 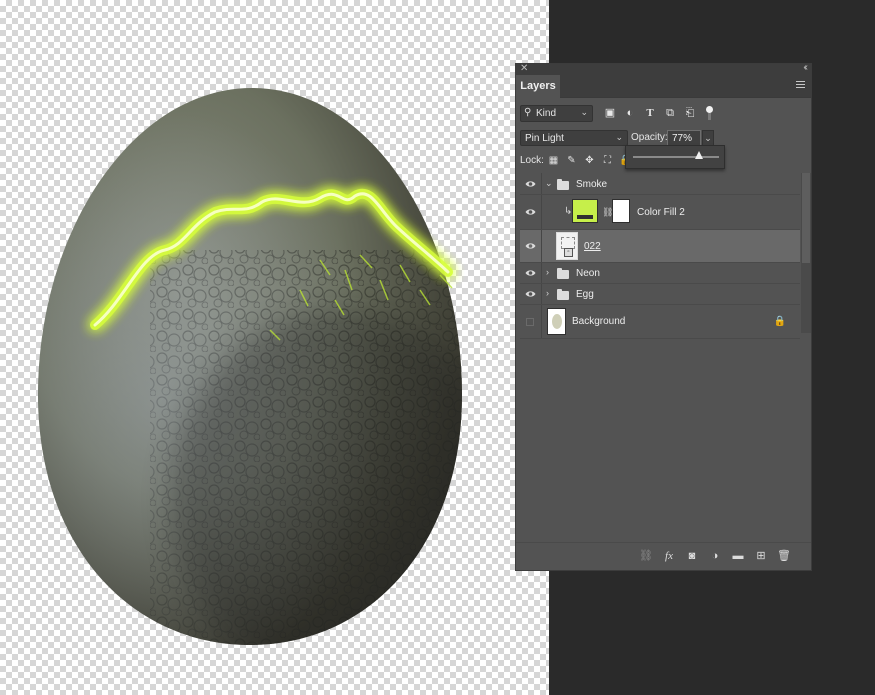 What do you see at coordinates (568, 252) in the screenshot?
I see `smart-object-badge-icon: ▫` at bounding box center [568, 252].